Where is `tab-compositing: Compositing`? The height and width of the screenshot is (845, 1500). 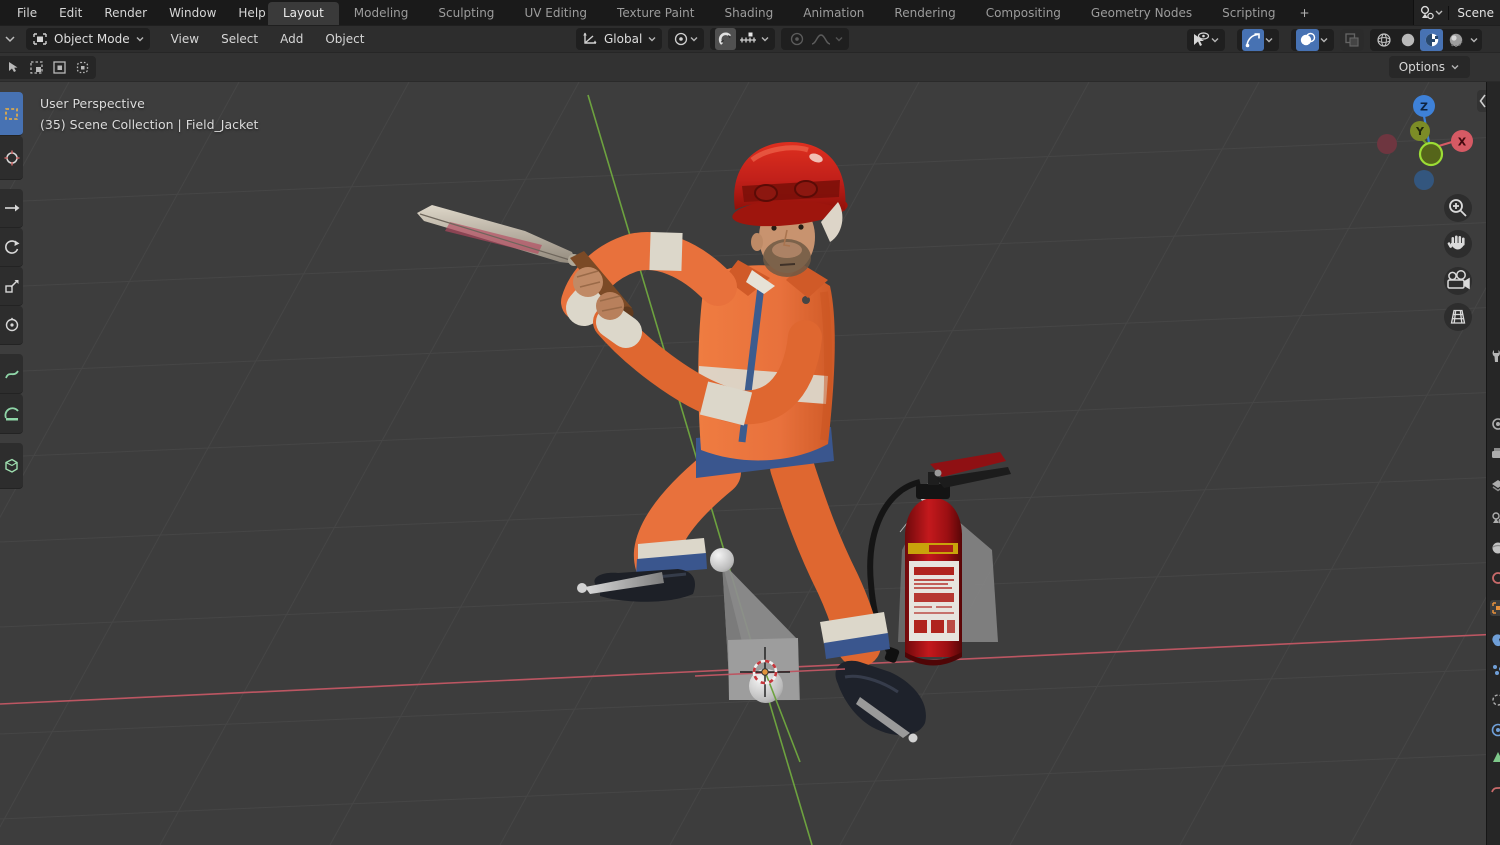
tab-compositing: Compositing is located at coordinates (1023, 13).